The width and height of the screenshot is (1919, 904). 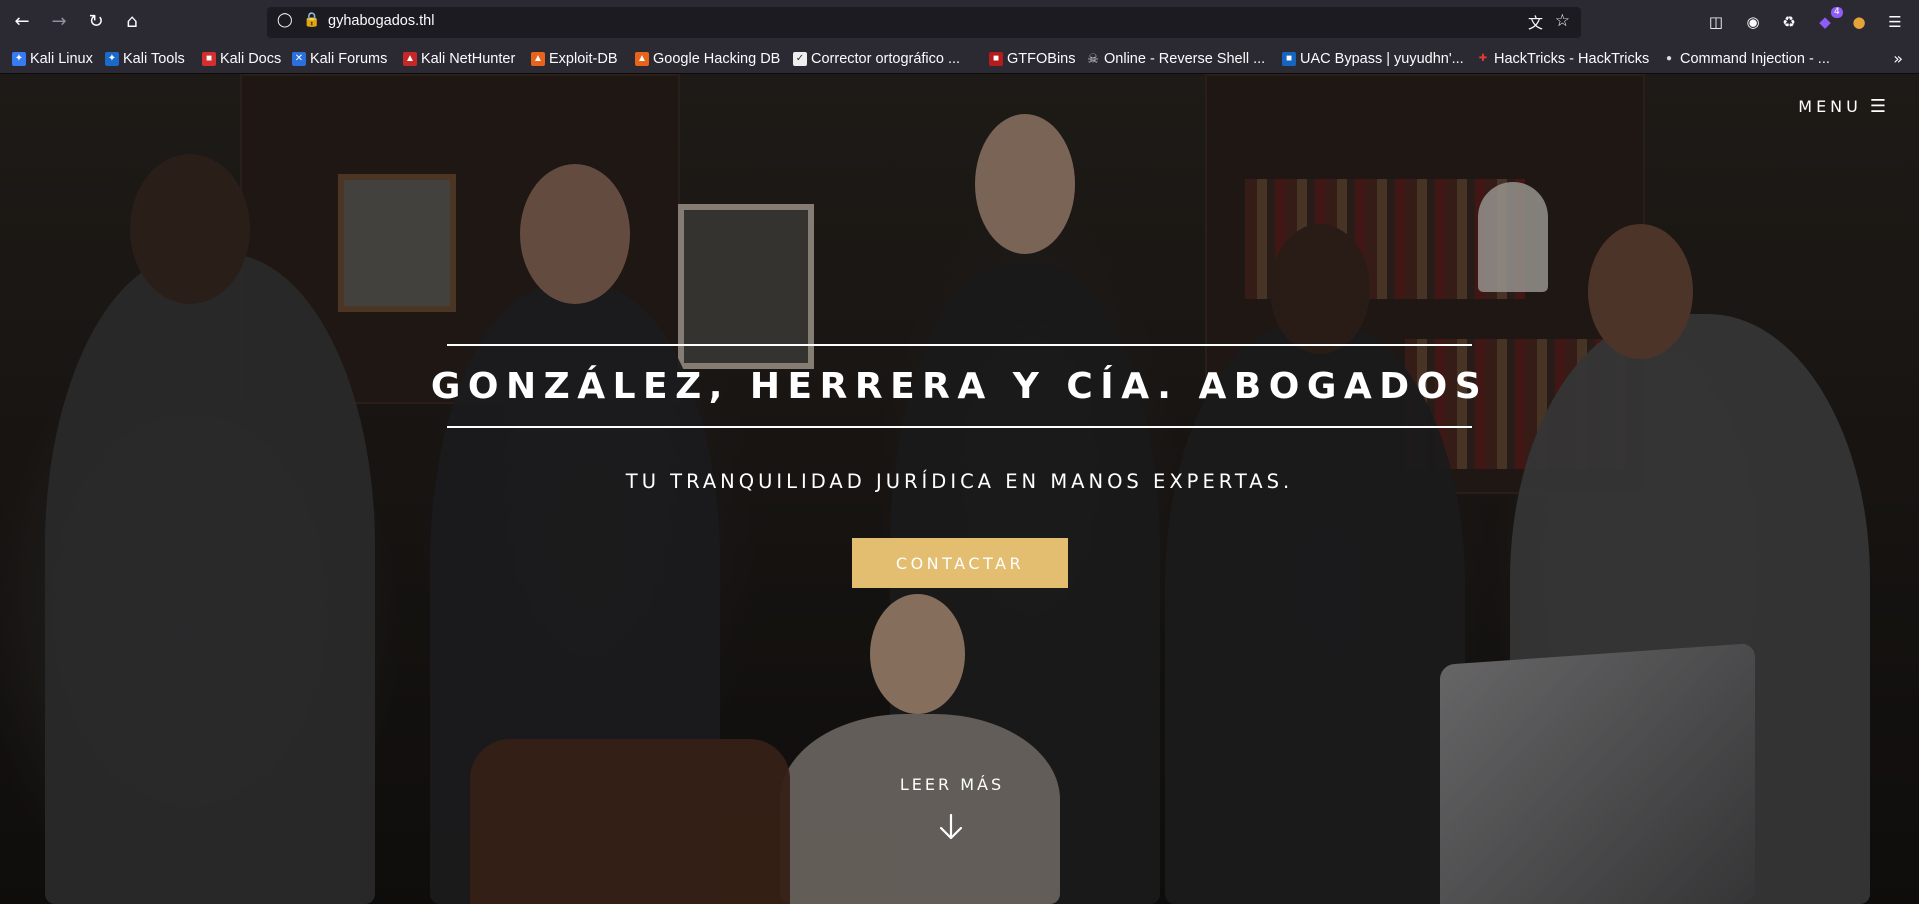 What do you see at coordinates (1877, 106) in the screenshot?
I see `hamburger-icon: ☰` at bounding box center [1877, 106].